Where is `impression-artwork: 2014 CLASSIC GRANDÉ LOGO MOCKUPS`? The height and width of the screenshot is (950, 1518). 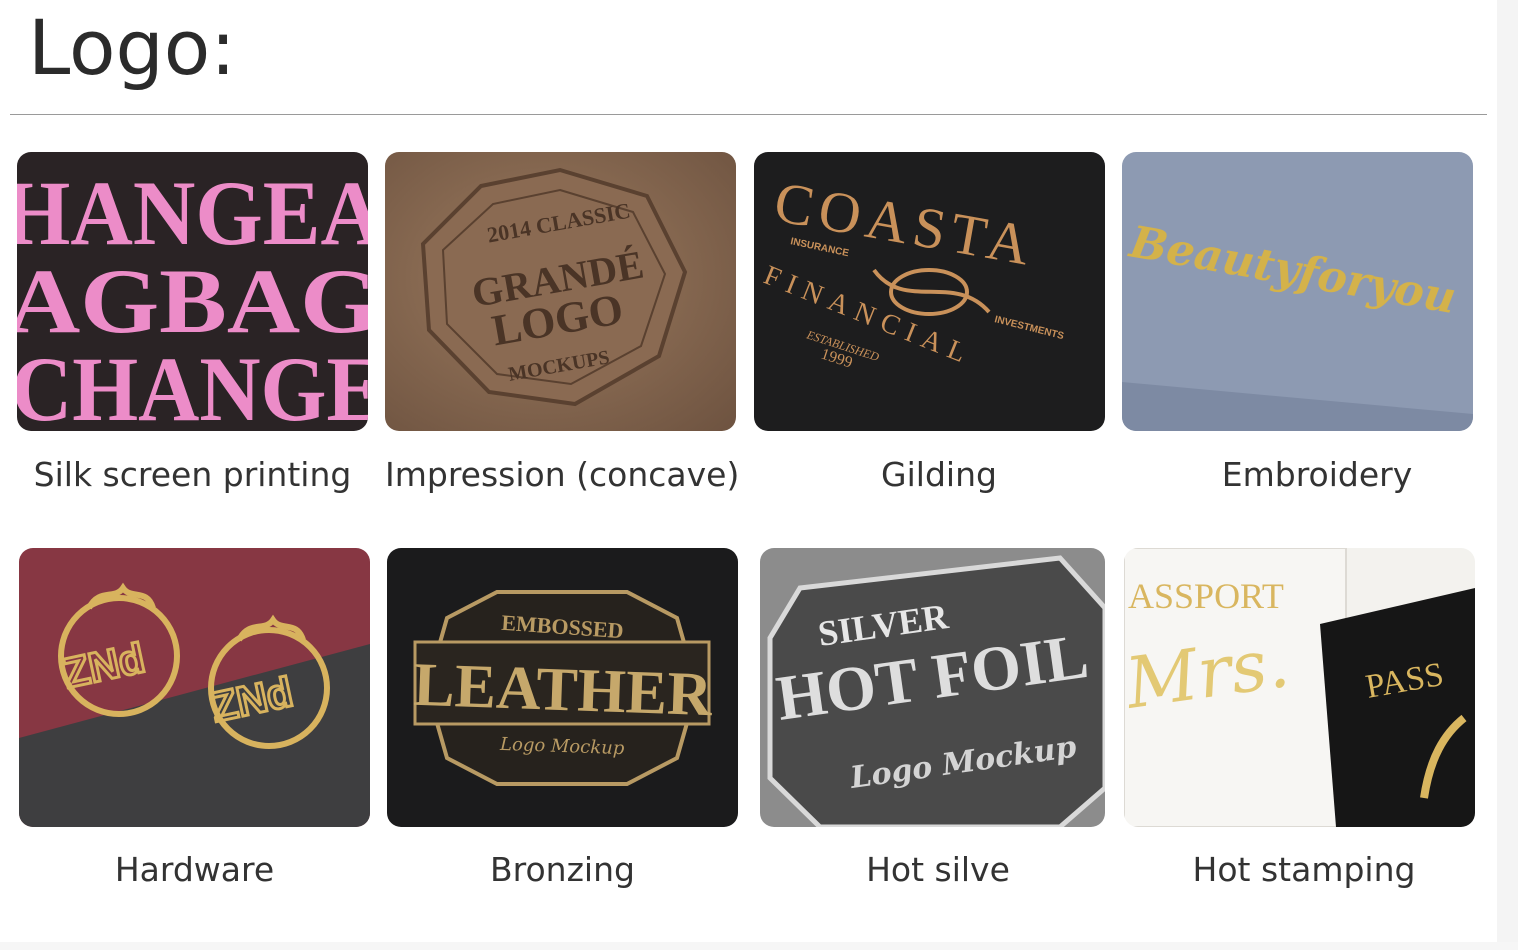
impression-artwork: 2014 CLASSIC GRANDÉ LOGO MOCKUPS is located at coordinates (560, 291).